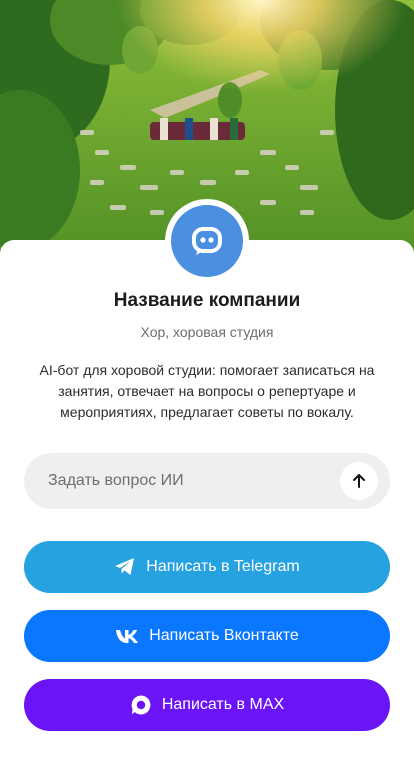  What do you see at coordinates (125, 567) in the screenshot?
I see `telegram-icon` at bounding box center [125, 567].